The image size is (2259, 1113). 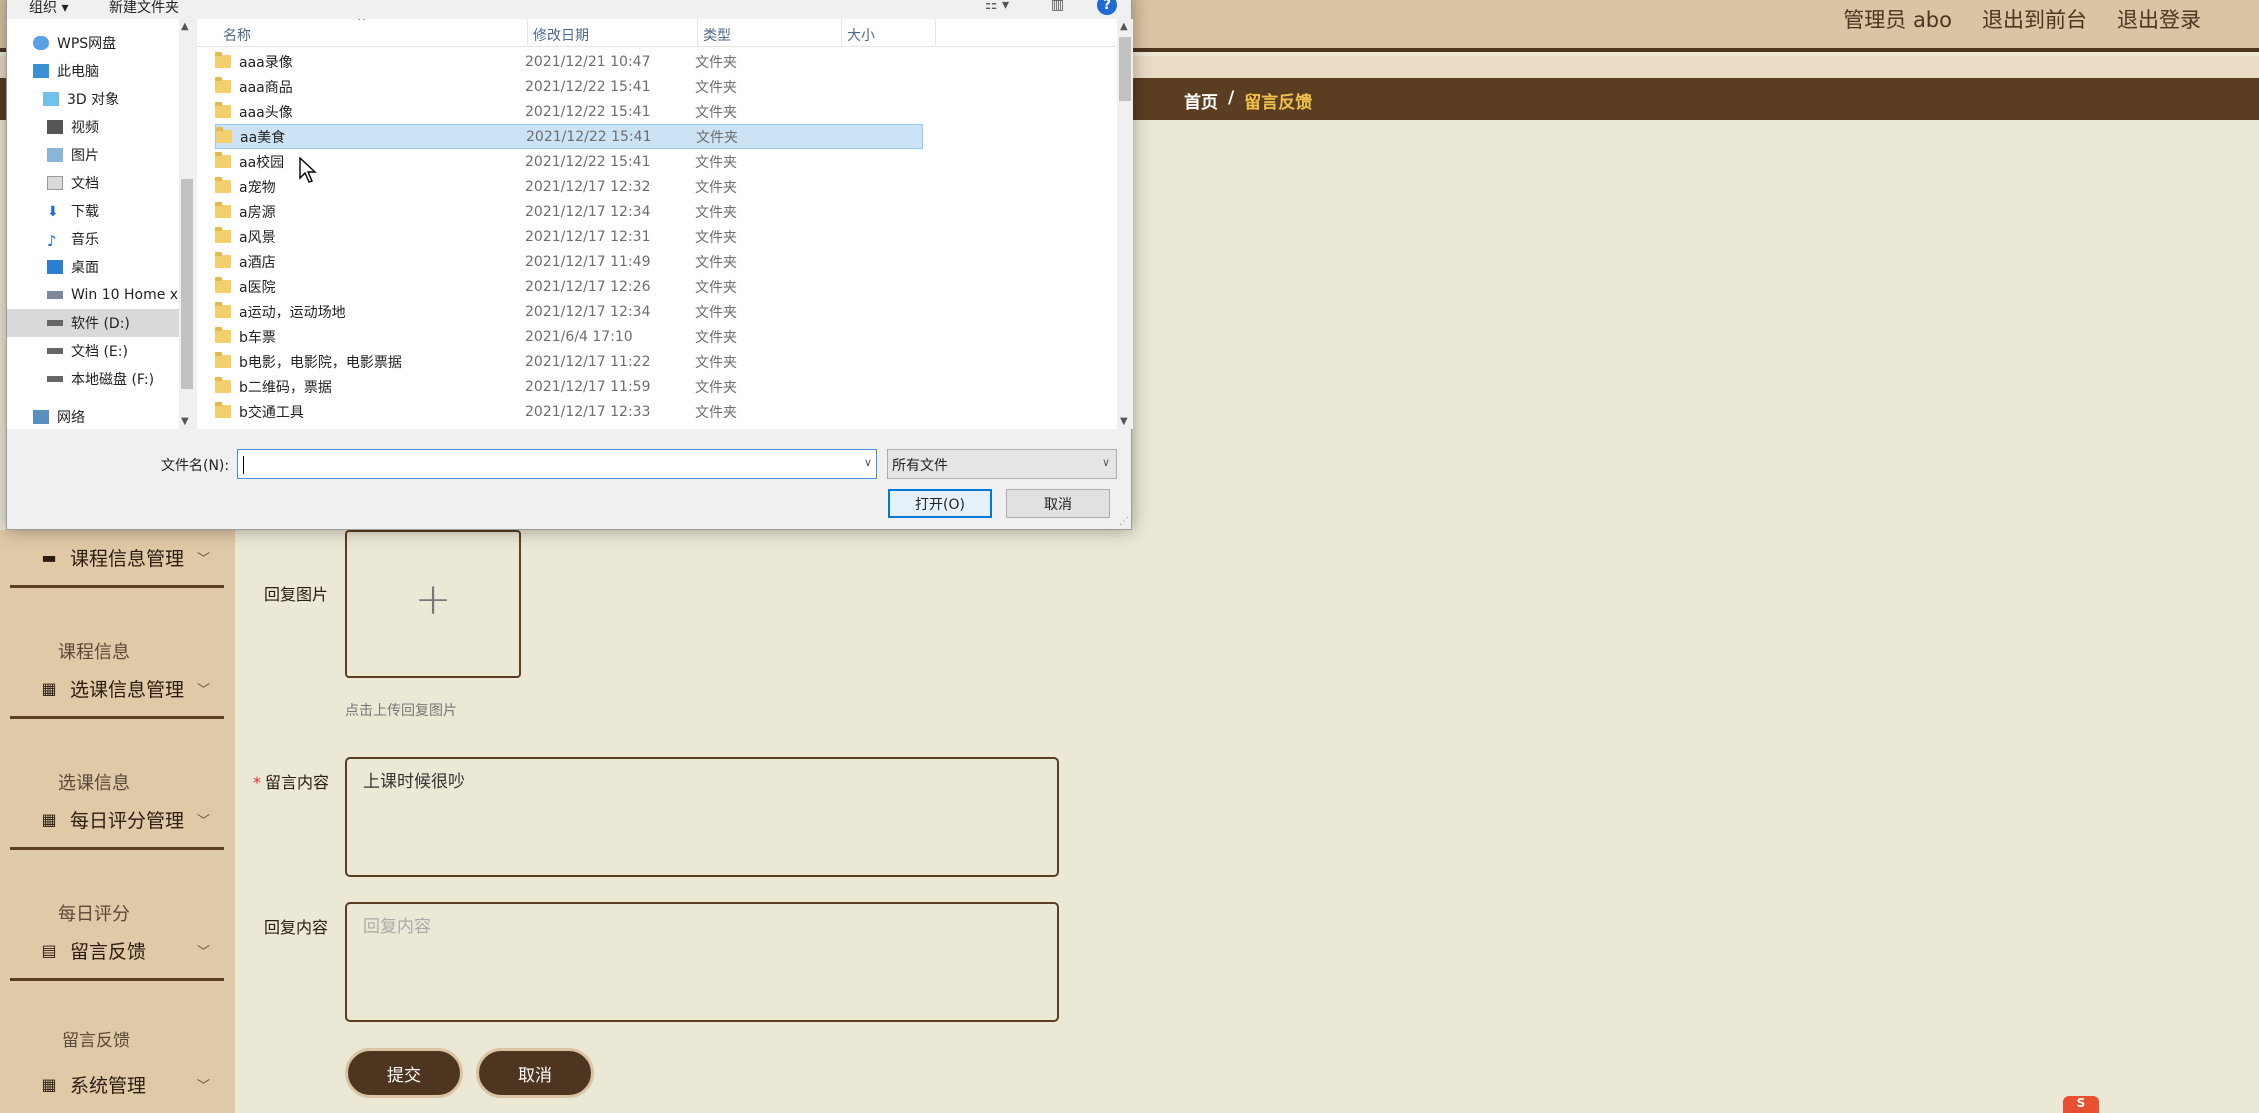 What do you see at coordinates (1057, 6) in the screenshot?
I see `preview-pane-icon: ▥` at bounding box center [1057, 6].